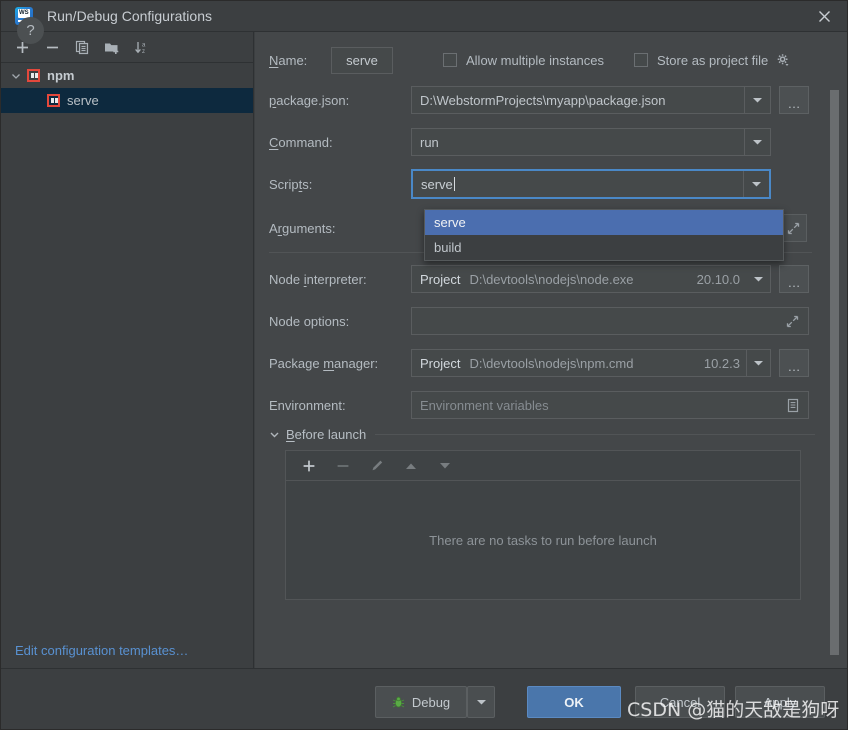 This screenshot has width=848, height=730. I want to click on bug-icon, so click(398, 702).